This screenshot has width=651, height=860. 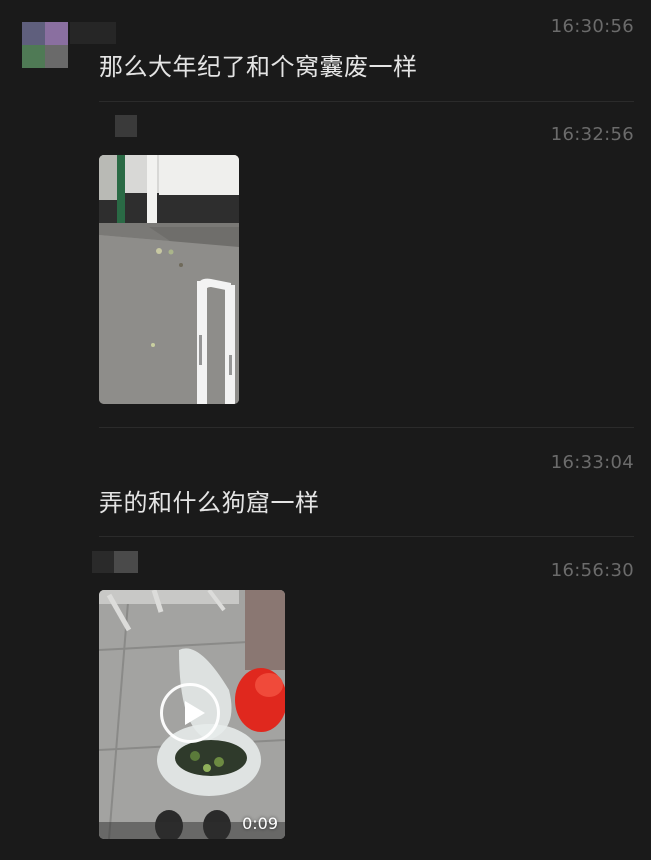 What do you see at coordinates (592, 26) in the screenshot?
I see `message-timestamp: 16:30:56` at bounding box center [592, 26].